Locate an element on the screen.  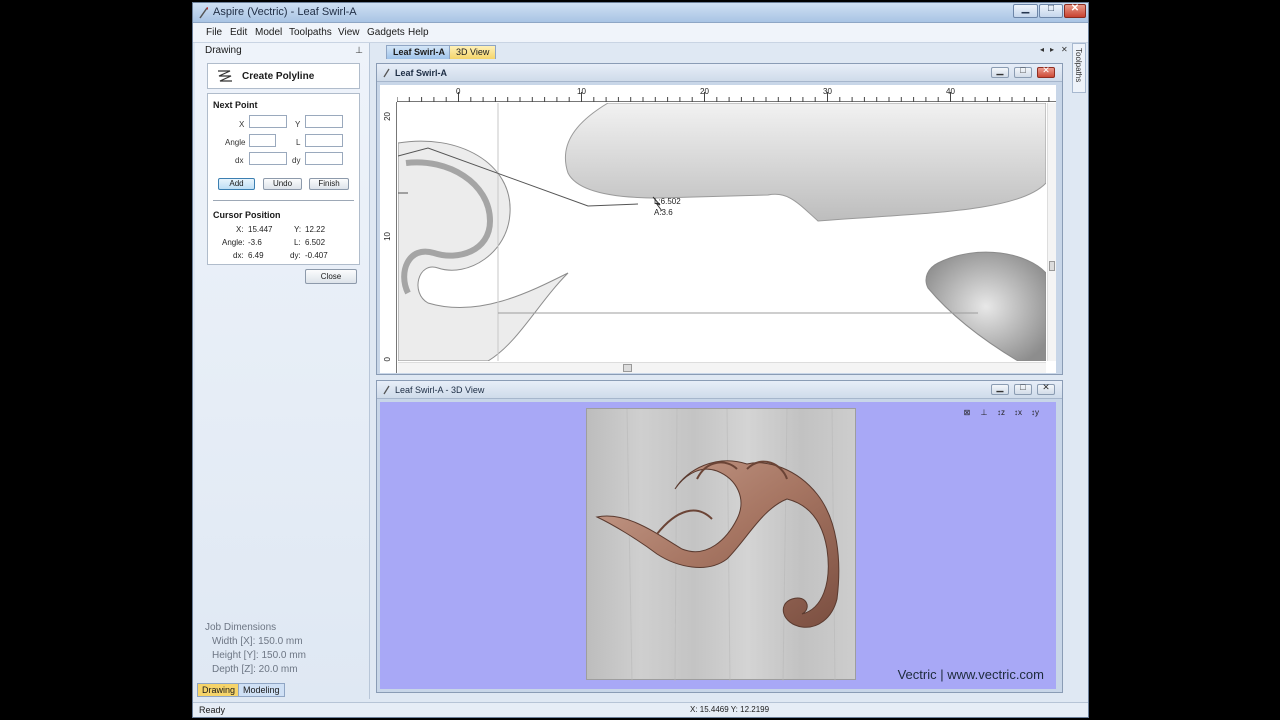
toolpaths-side-tab: Toolpaths is located at coordinates (1079, 68).